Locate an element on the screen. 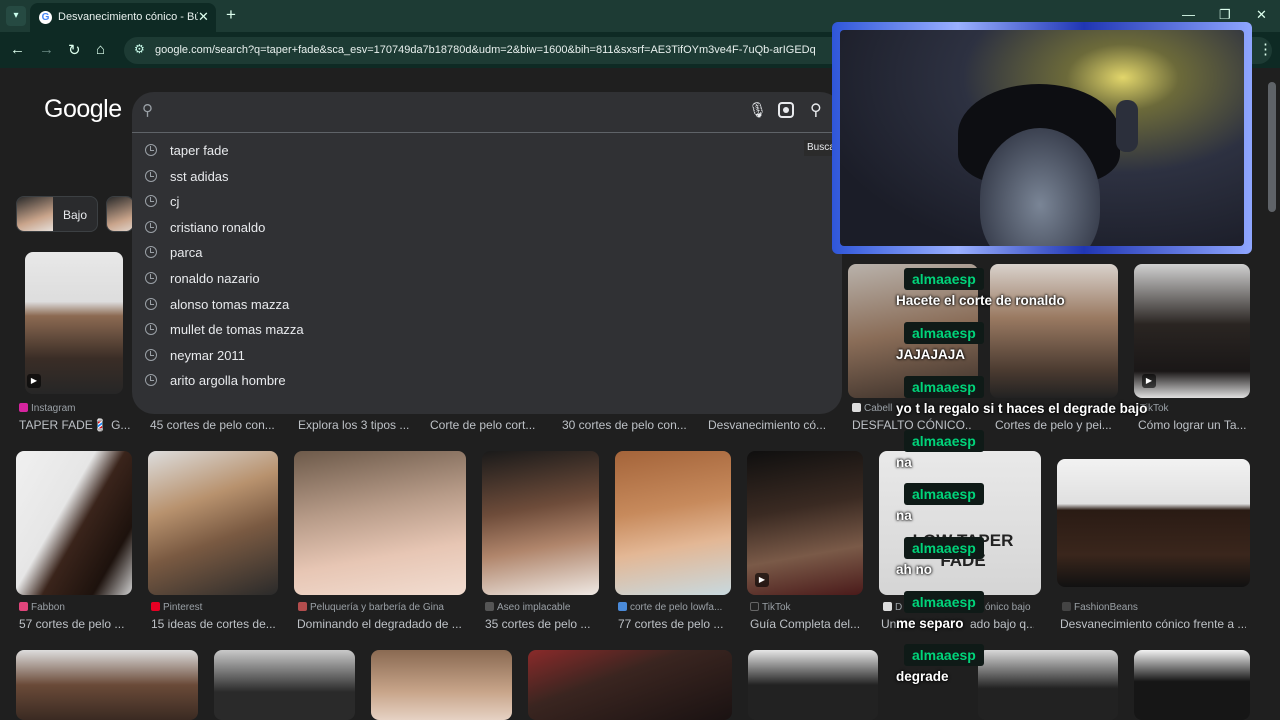 The image size is (1280, 720). suggestion-item: alonso tomas mazza is located at coordinates (487, 305).